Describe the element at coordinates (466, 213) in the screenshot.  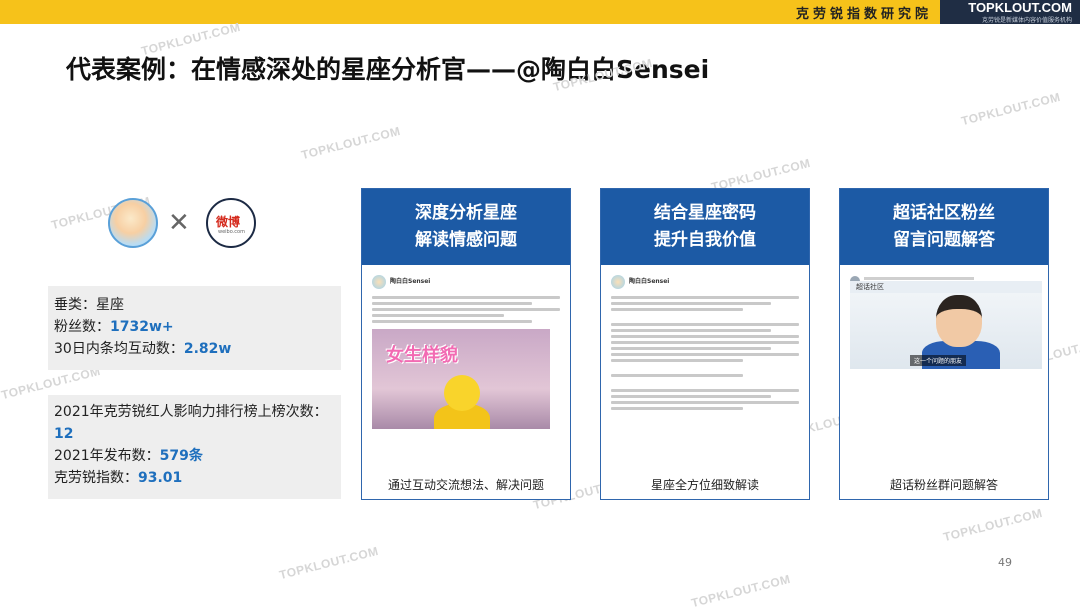
I see `card-title-line: 深度分析星座` at that location.